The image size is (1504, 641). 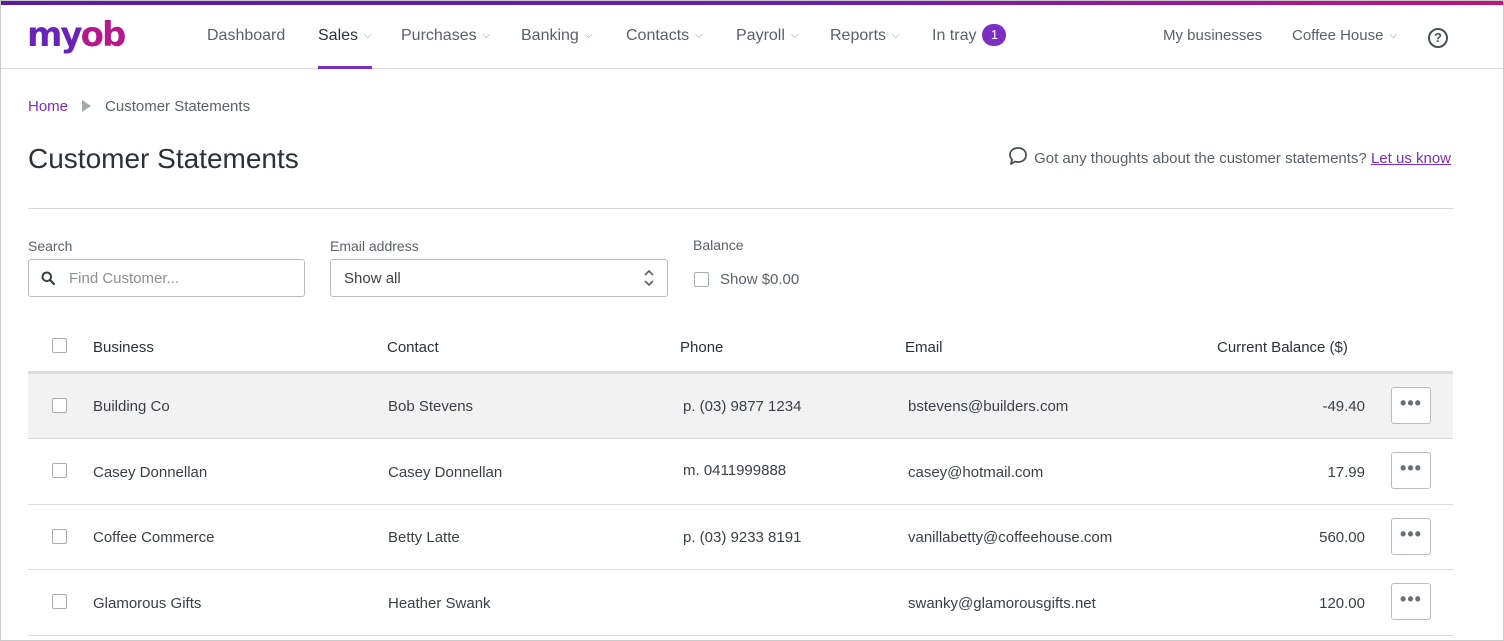 I want to click on show-zero-balance-checkbox, so click(x=701, y=279).